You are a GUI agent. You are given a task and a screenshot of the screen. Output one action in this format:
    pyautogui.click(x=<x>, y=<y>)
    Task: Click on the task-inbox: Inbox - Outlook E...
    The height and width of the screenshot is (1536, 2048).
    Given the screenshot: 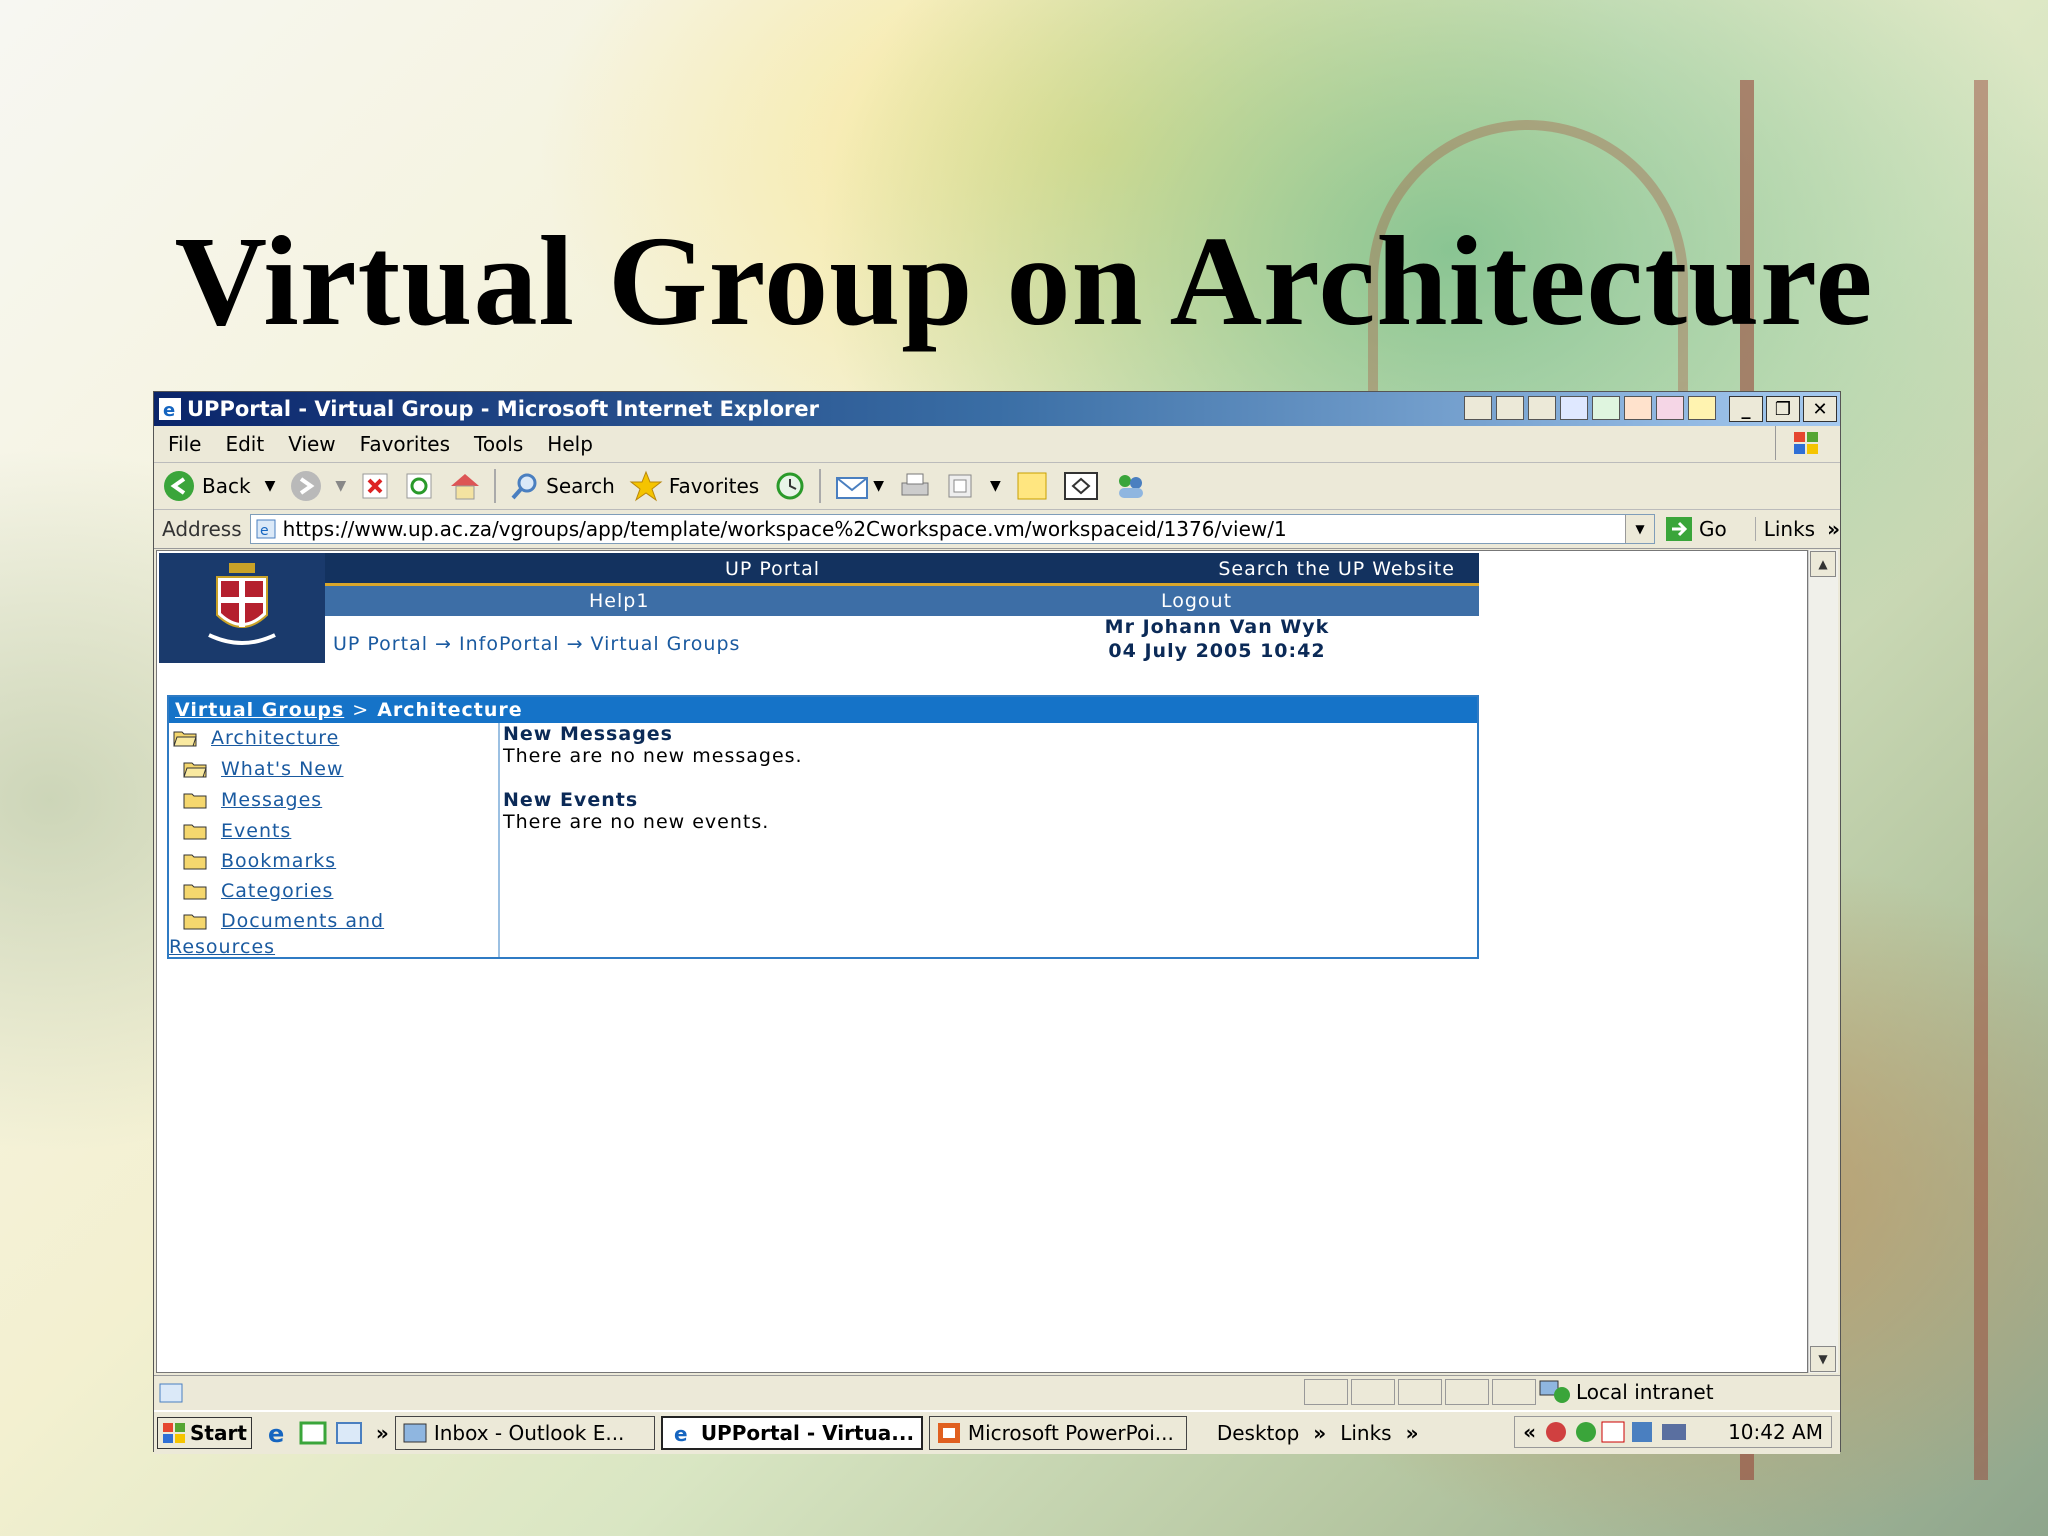 What is the action you would take?
    pyautogui.click(x=524, y=1433)
    